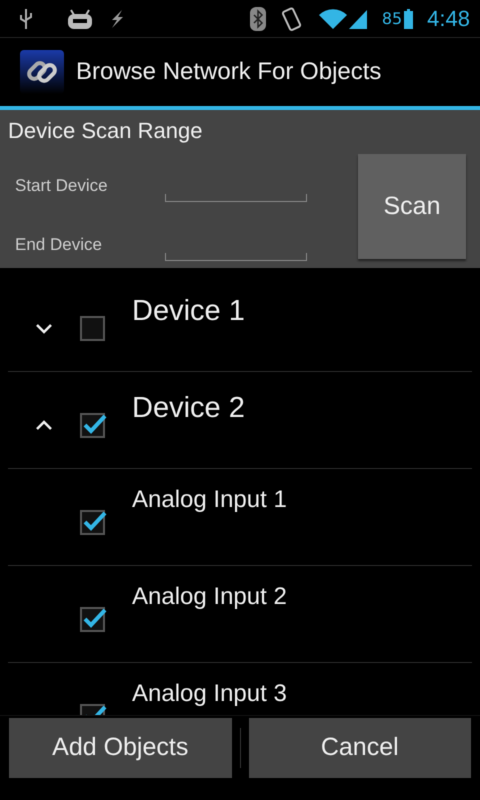 This screenshot has width=480, height=800. What do you see at coordinates (26, 18) in the screenshot?
I see `usb-icon` at bounding box center [26, 18].